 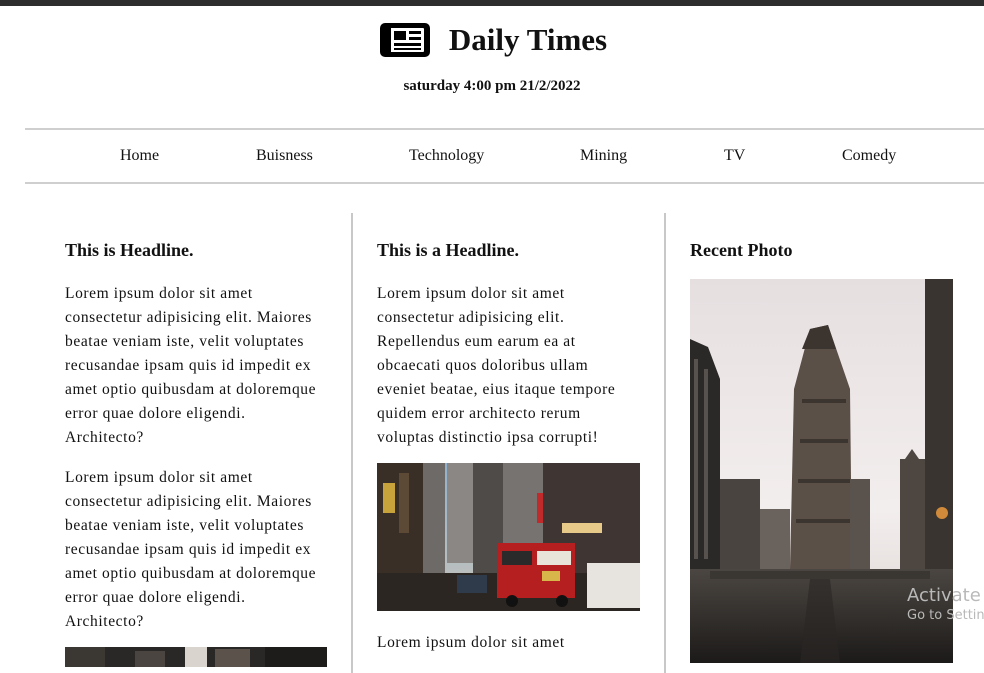 What do you see at coordinates (471, 642) in the screenshot?
I see `article-paragraph: Lorem ipsum dolor sit amet` at bounding box center [471, 642].